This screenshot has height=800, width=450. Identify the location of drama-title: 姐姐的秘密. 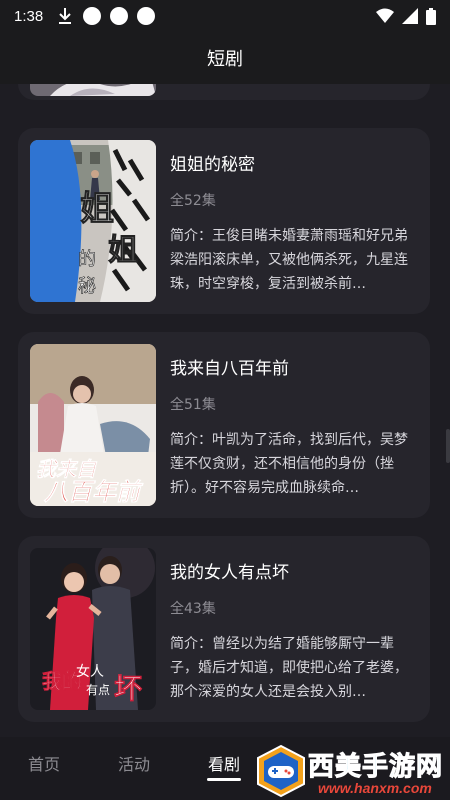
(212, 165).